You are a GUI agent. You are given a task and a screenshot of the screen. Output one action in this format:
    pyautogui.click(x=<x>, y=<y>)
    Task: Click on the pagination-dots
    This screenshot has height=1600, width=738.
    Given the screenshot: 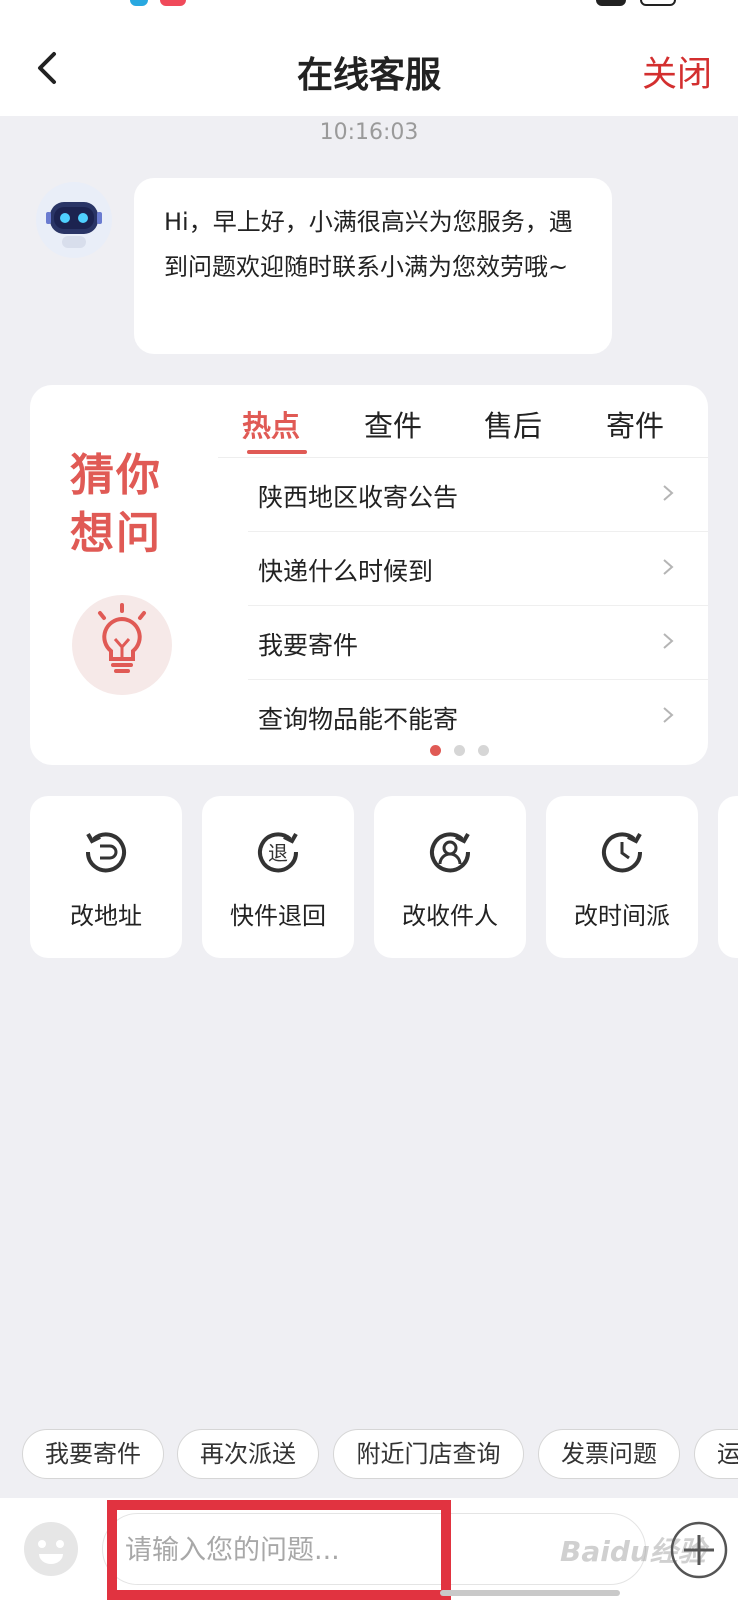 What is the action you would take?
    pyautogui.click(x=466, y=750)
    